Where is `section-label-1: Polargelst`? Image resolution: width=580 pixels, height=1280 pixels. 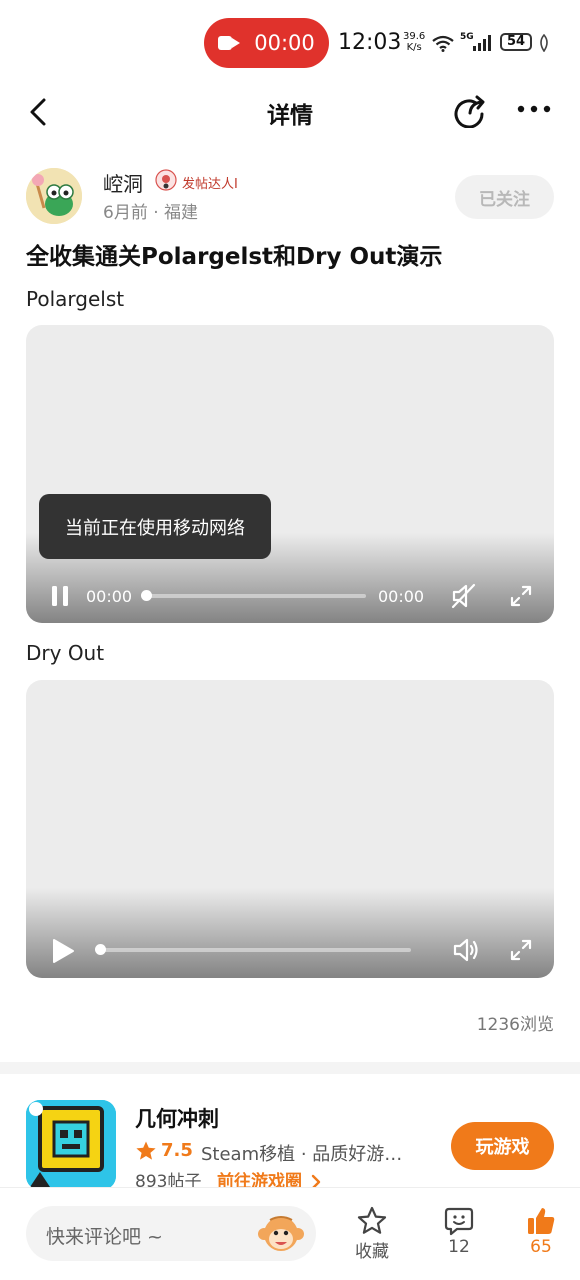 section-label-1: Polargelst is located at coordinates (75, 299).